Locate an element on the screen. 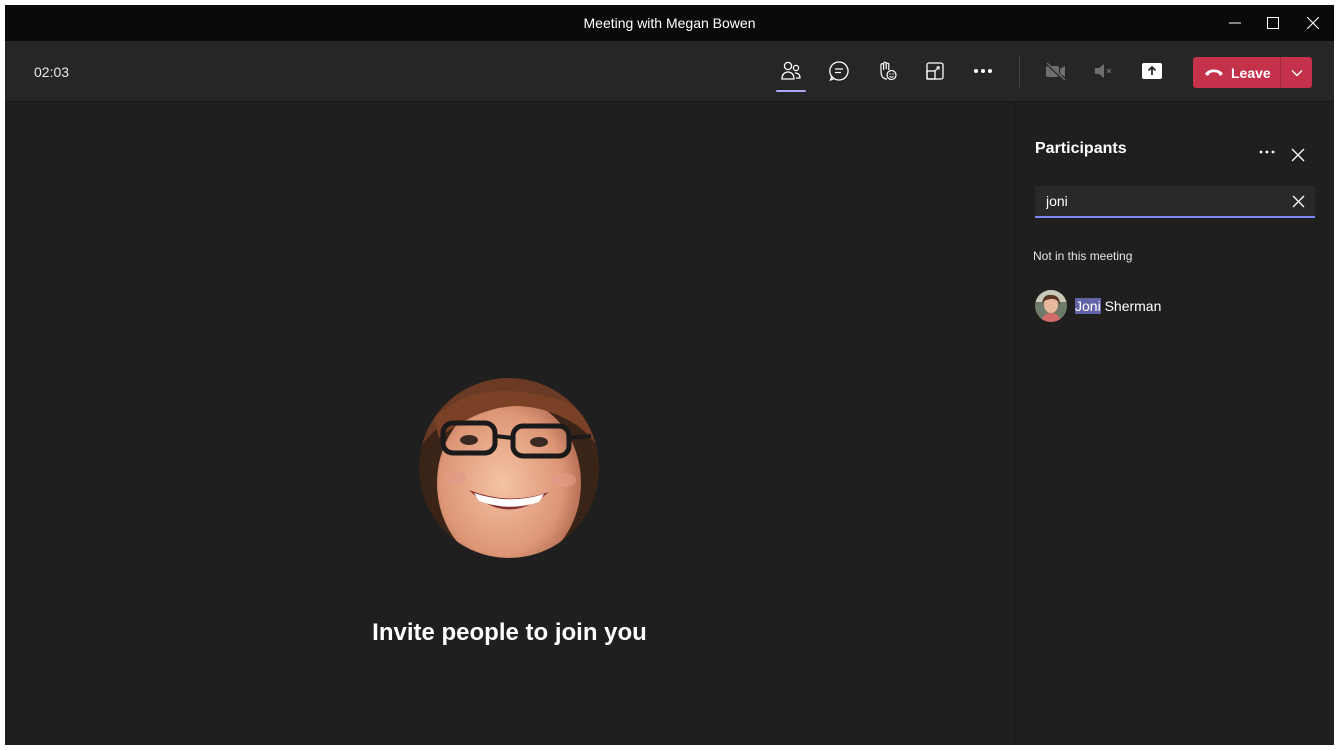 This screenshot has height=750, width=1340. raise-hand-icon is located at coordinates (888, 71).